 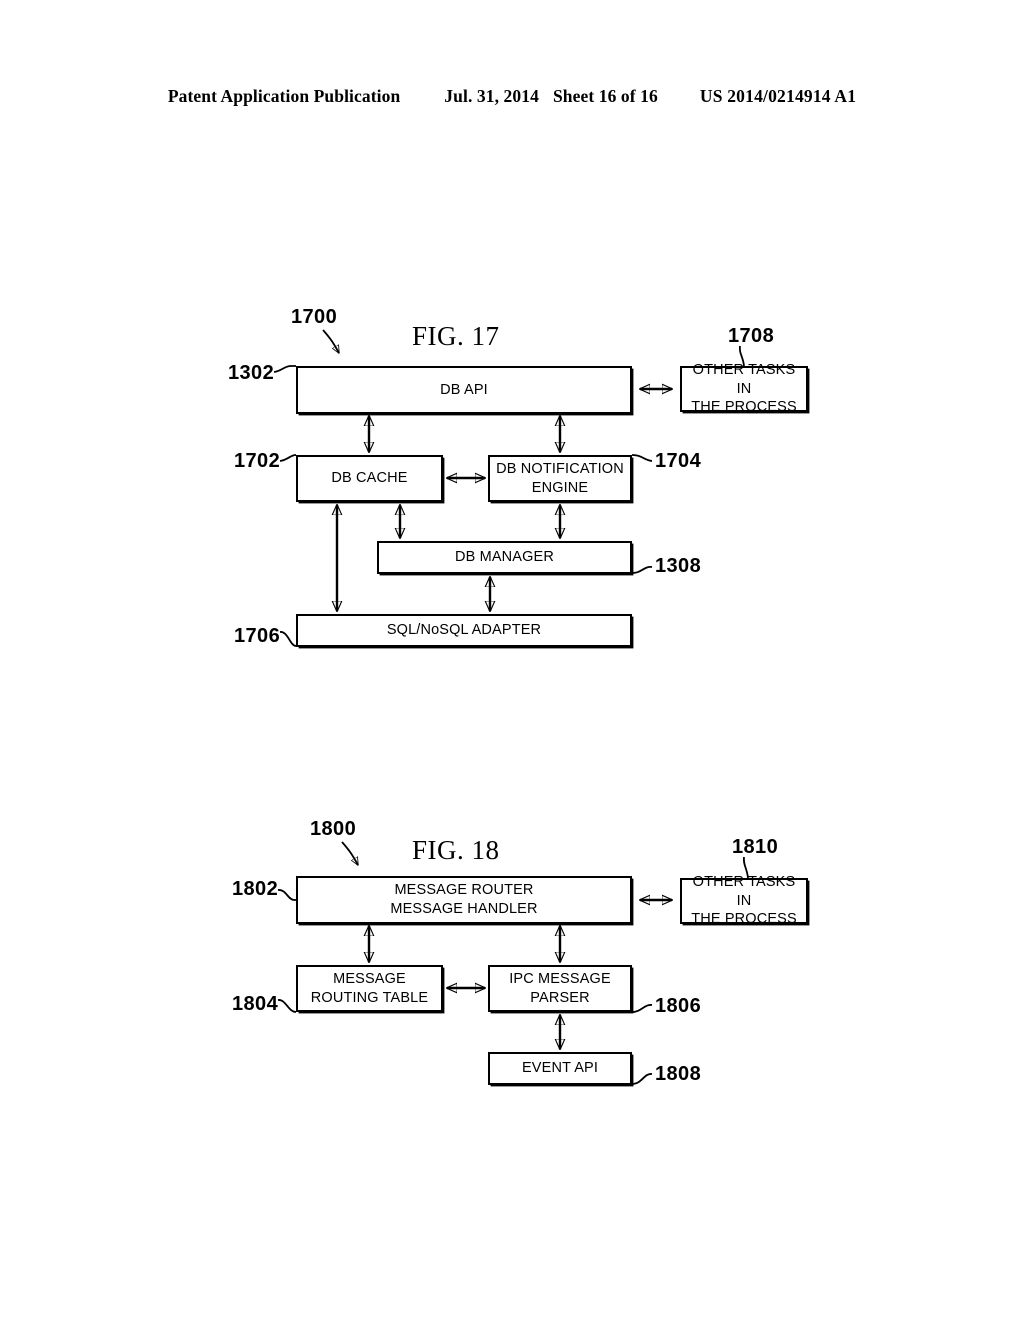 What do you see at coordinates (751, 336) in the screenshot?
I see `reference-numeral-1708: 1708` at bounding box center [751, 336].